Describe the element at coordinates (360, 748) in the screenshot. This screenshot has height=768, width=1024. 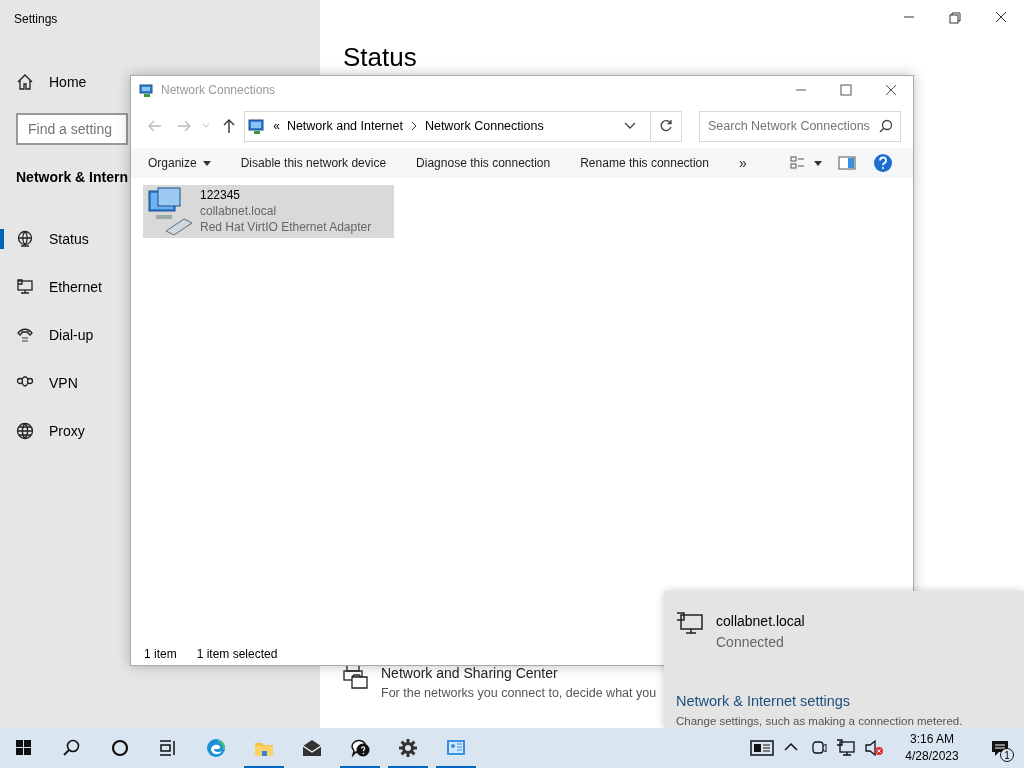
I see `chat-bubble-icon` at that location.